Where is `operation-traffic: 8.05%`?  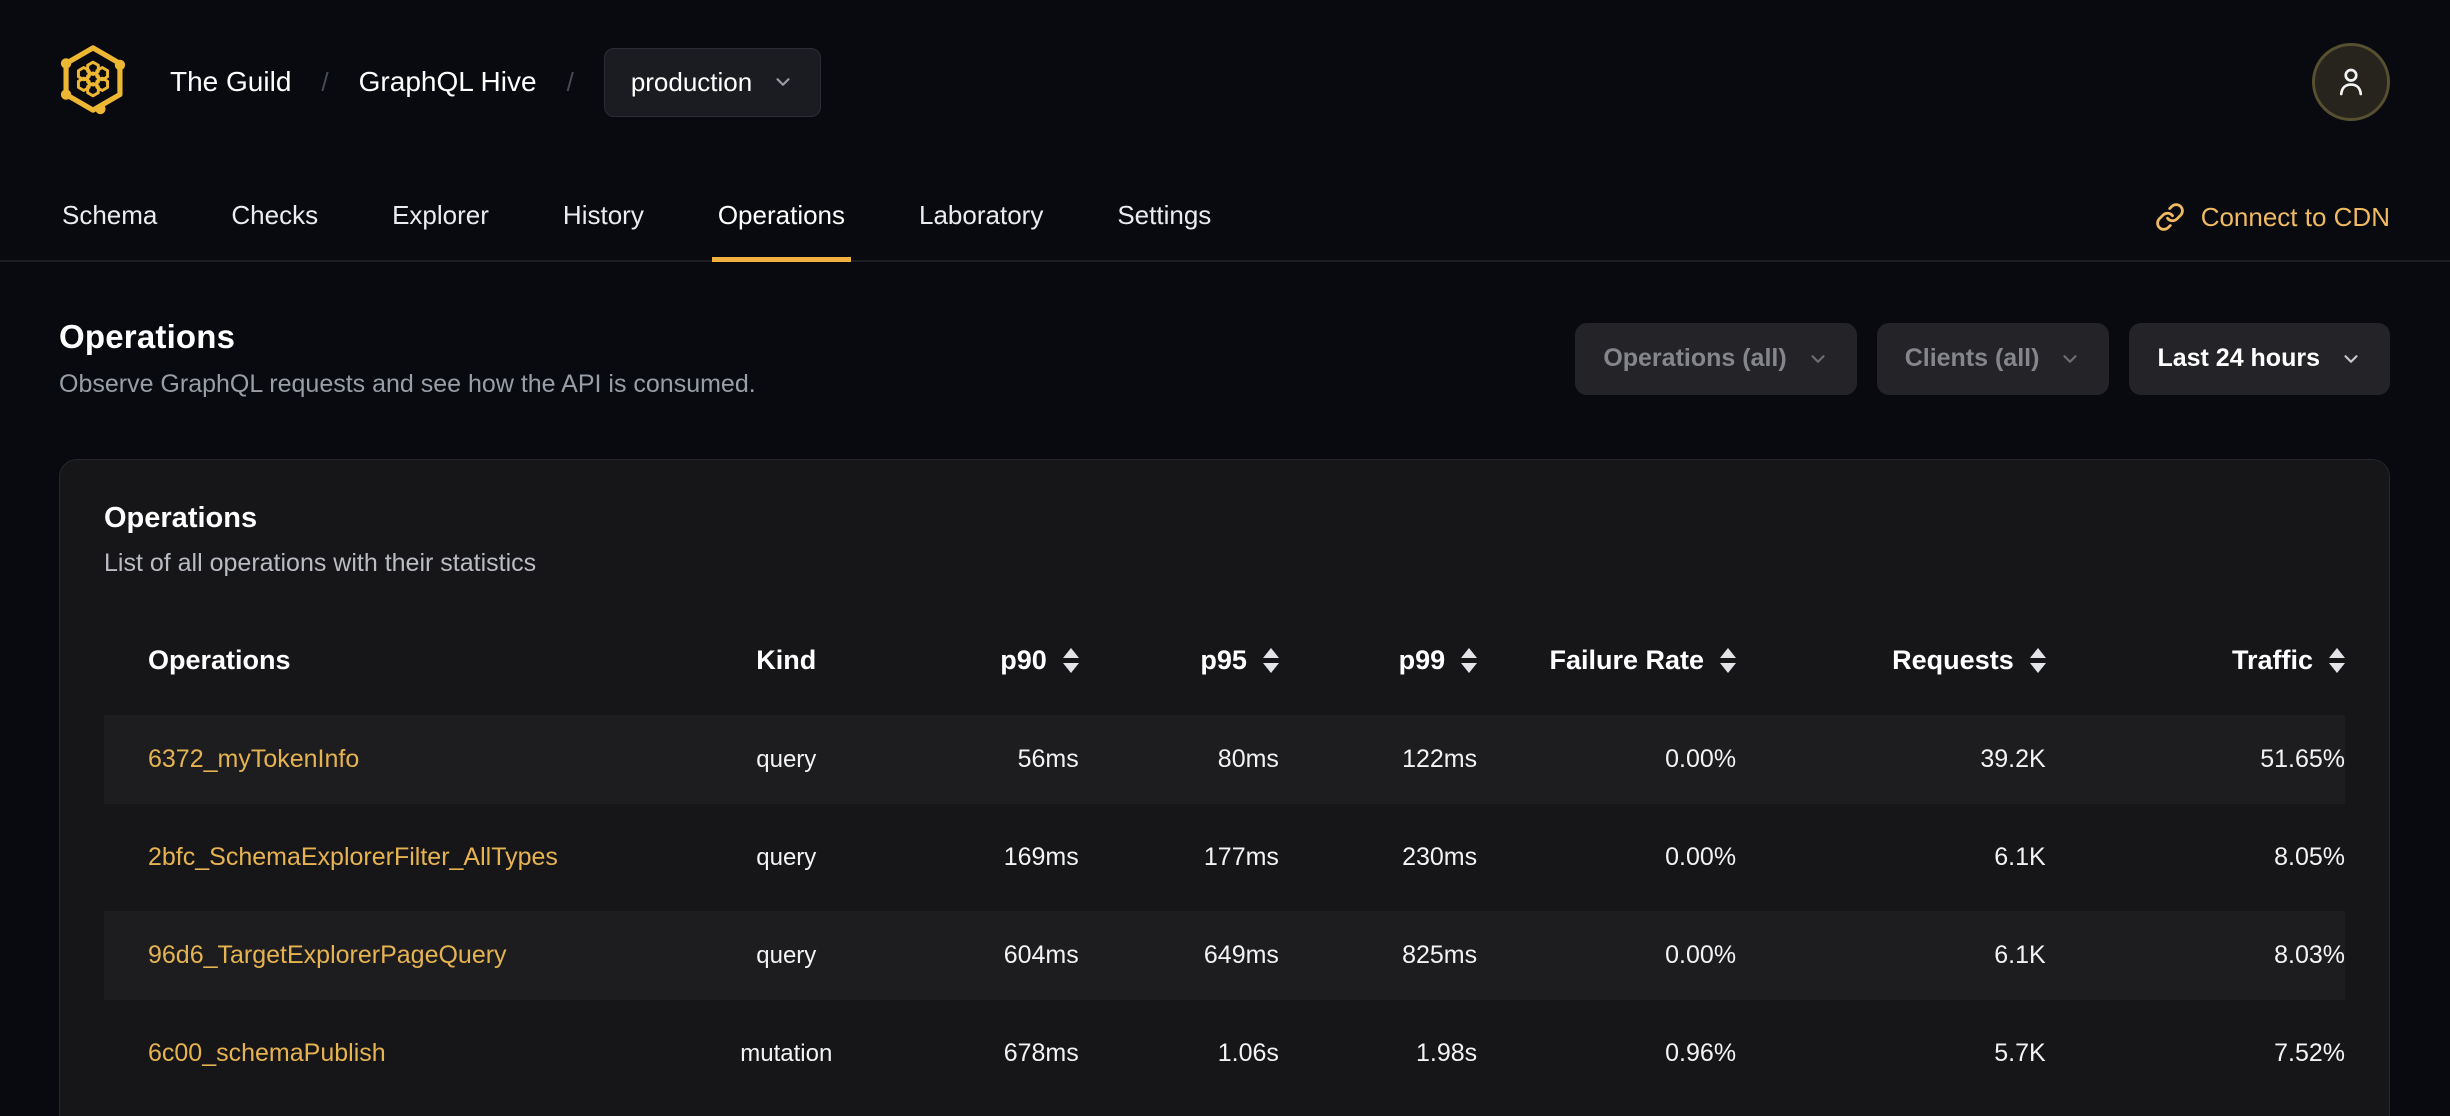 operation-traffic: 8.05% is located at coordinates (2309, 857).